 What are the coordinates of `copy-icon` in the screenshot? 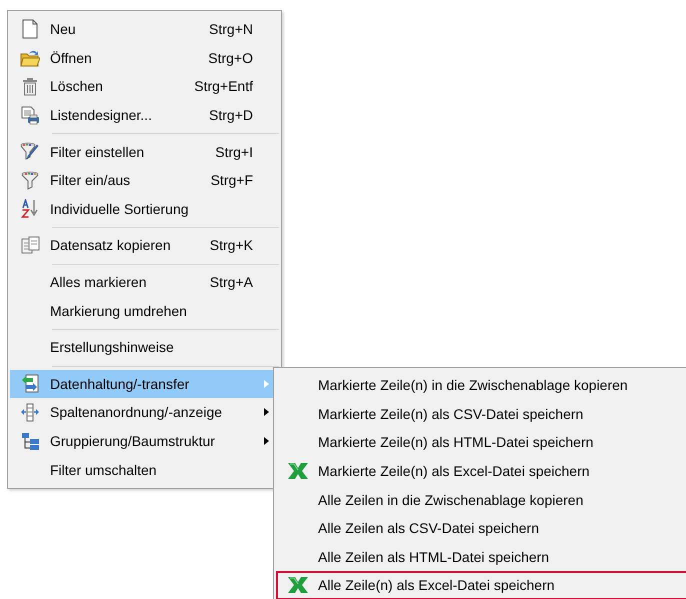 It's located at (30, 245).